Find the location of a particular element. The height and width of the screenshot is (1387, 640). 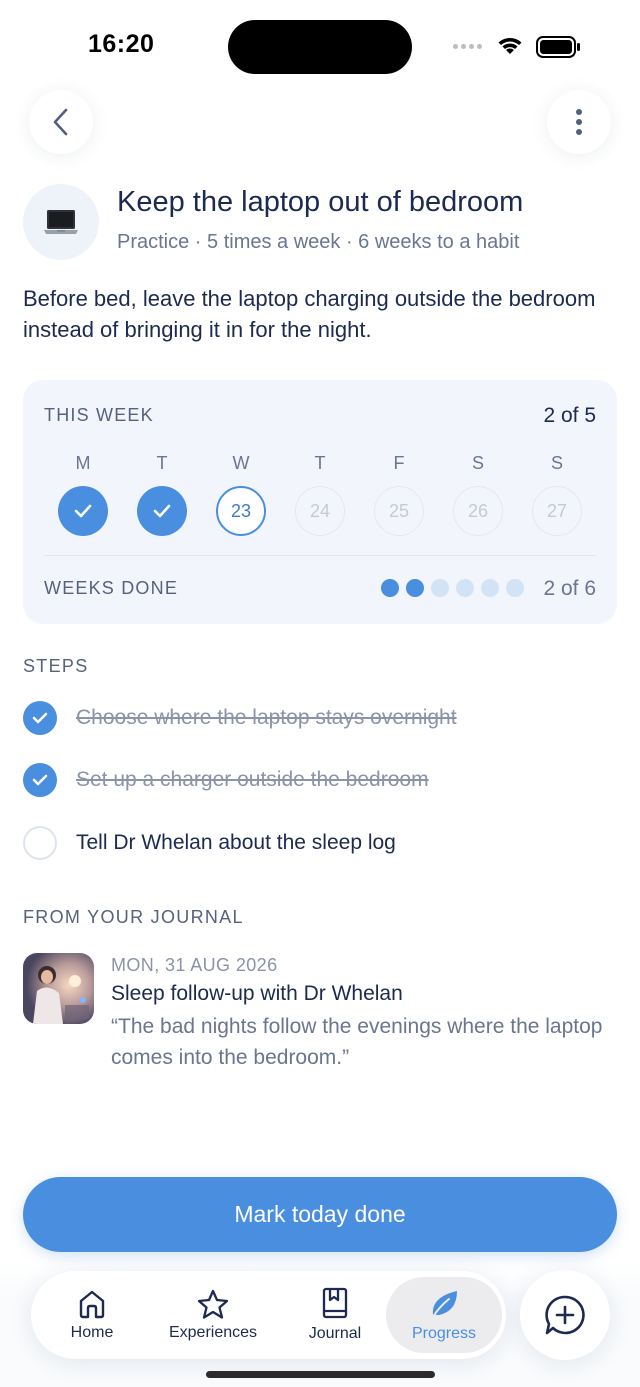

status-time: 16:20 is located at coordinates (121, 44).